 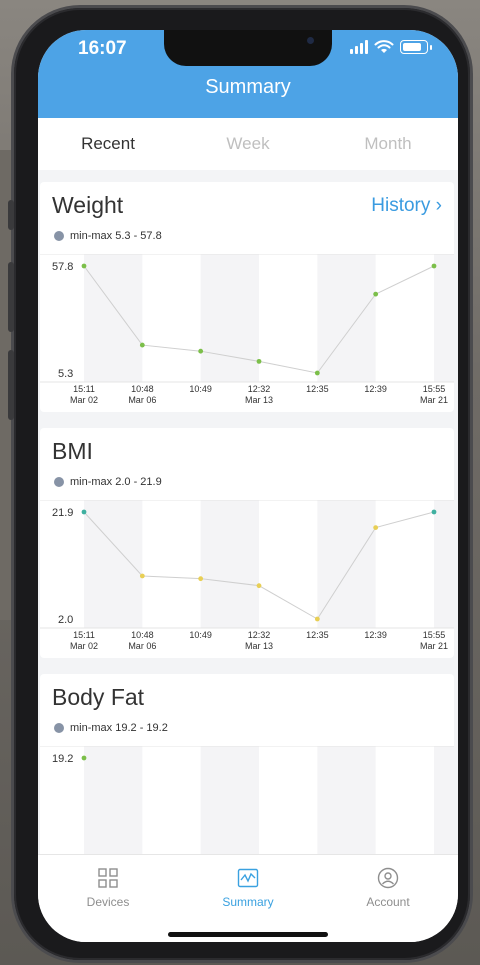 I want to click on wifi-icon, so click(x=384, y=46).